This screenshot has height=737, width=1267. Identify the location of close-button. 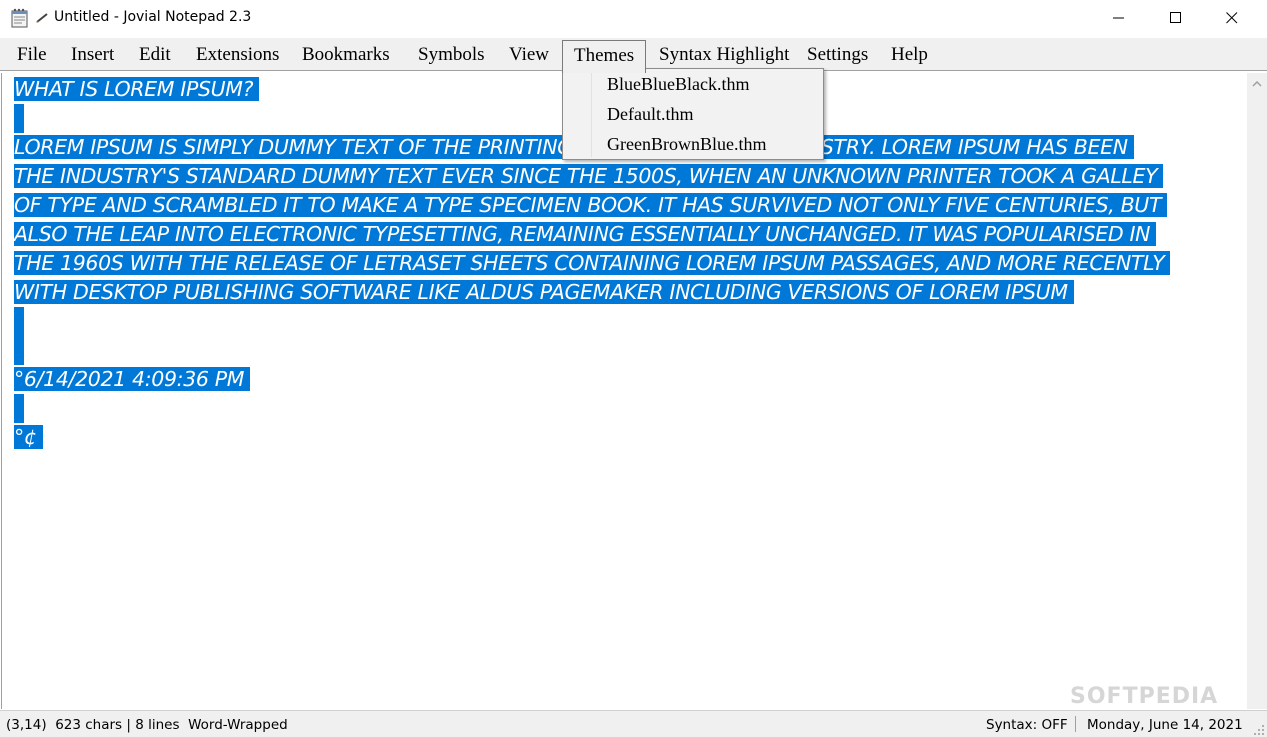
(1232, 18).